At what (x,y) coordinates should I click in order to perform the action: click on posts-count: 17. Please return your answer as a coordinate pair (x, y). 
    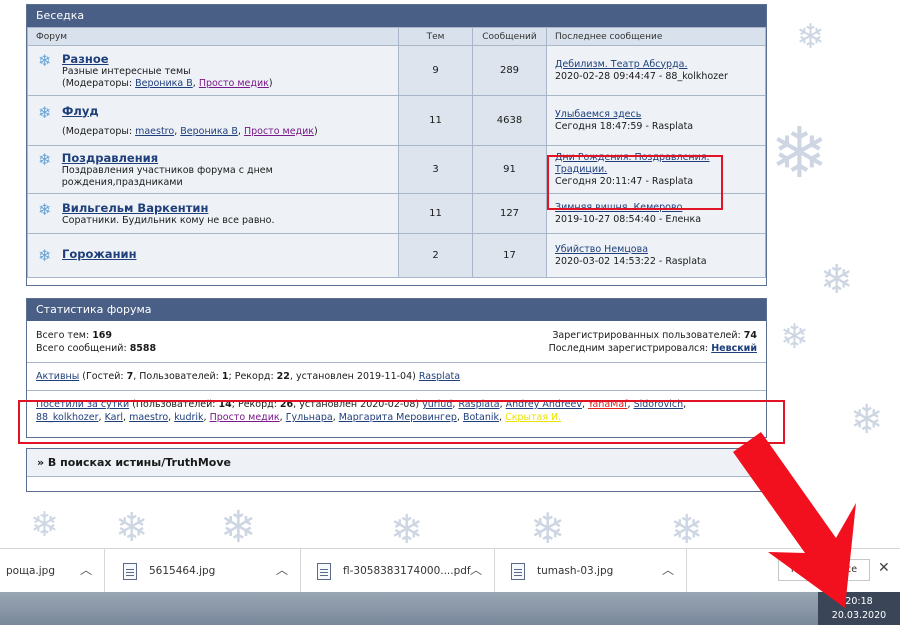
    Looking at the image, I should click on (509, 255).